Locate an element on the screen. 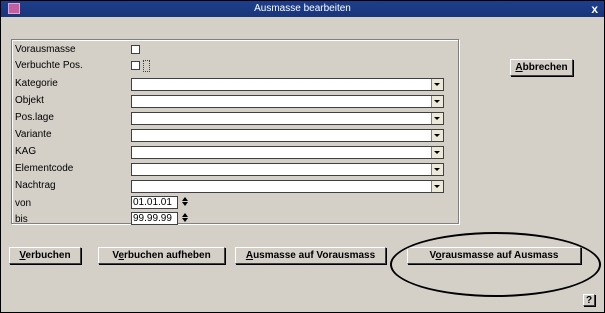 The height and width of the screenshot is (313, 605). von-date-input: 01.01.01 is located at coordinates (154, 202).